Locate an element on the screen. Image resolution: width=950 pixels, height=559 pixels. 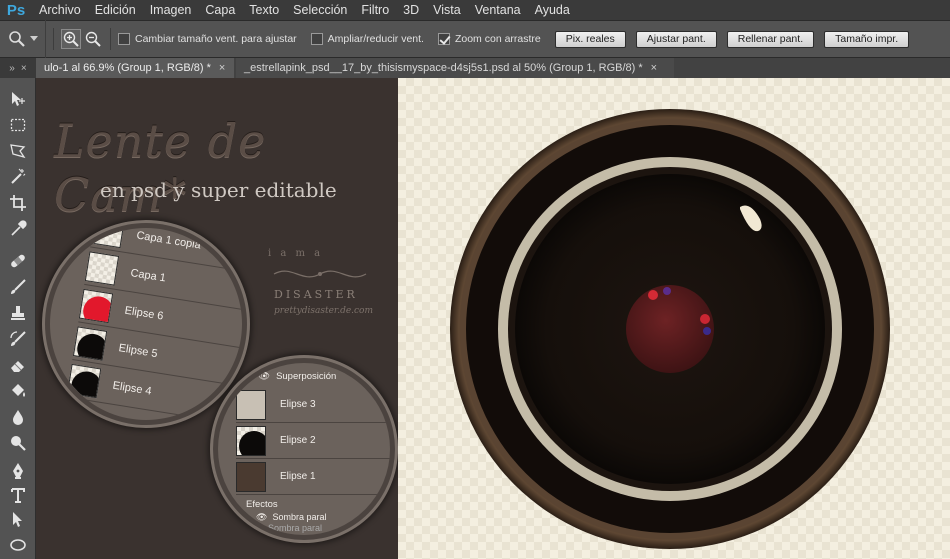
lasso-tool-button is located at coordinates (18, 151).